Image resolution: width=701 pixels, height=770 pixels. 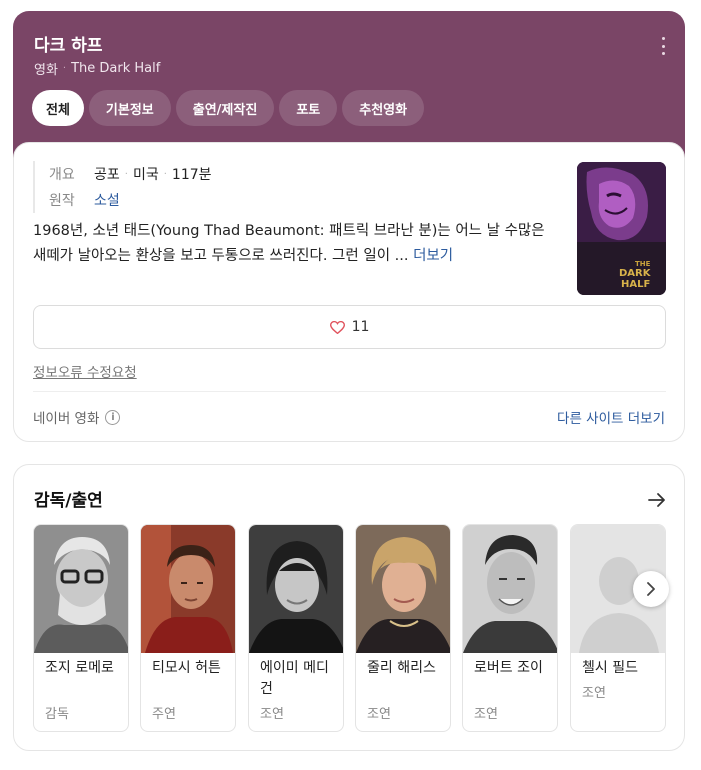 What do you see at coordinates (643, 264) in the screenshot?
I see `svg-text: THE` at bounding box center [643, 264].